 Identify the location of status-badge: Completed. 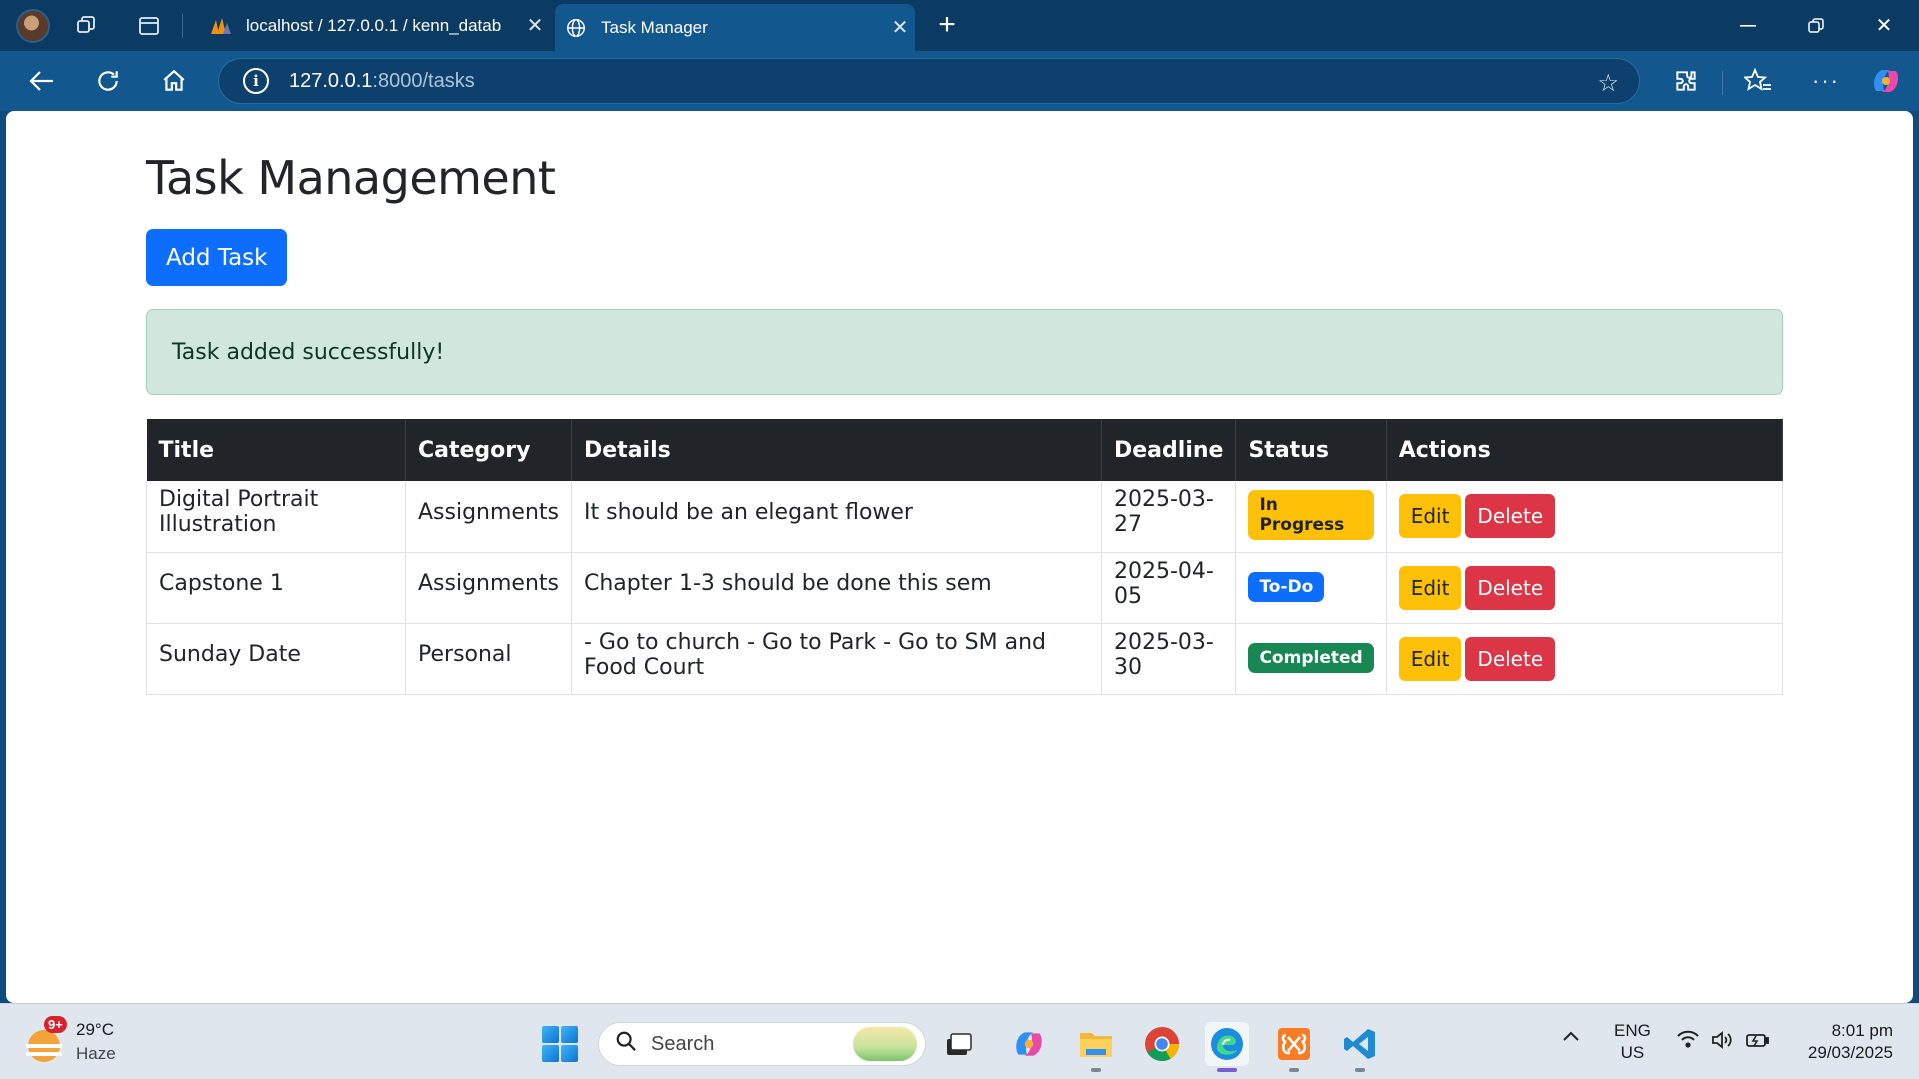
(1311, 657).